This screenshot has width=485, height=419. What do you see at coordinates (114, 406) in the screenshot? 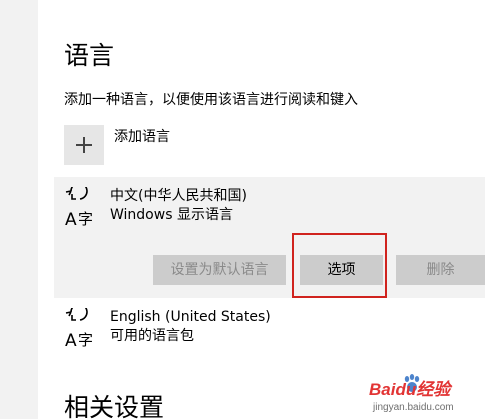
I see `related-settings-heading: 相关设置` at bounding box center [114, 406].